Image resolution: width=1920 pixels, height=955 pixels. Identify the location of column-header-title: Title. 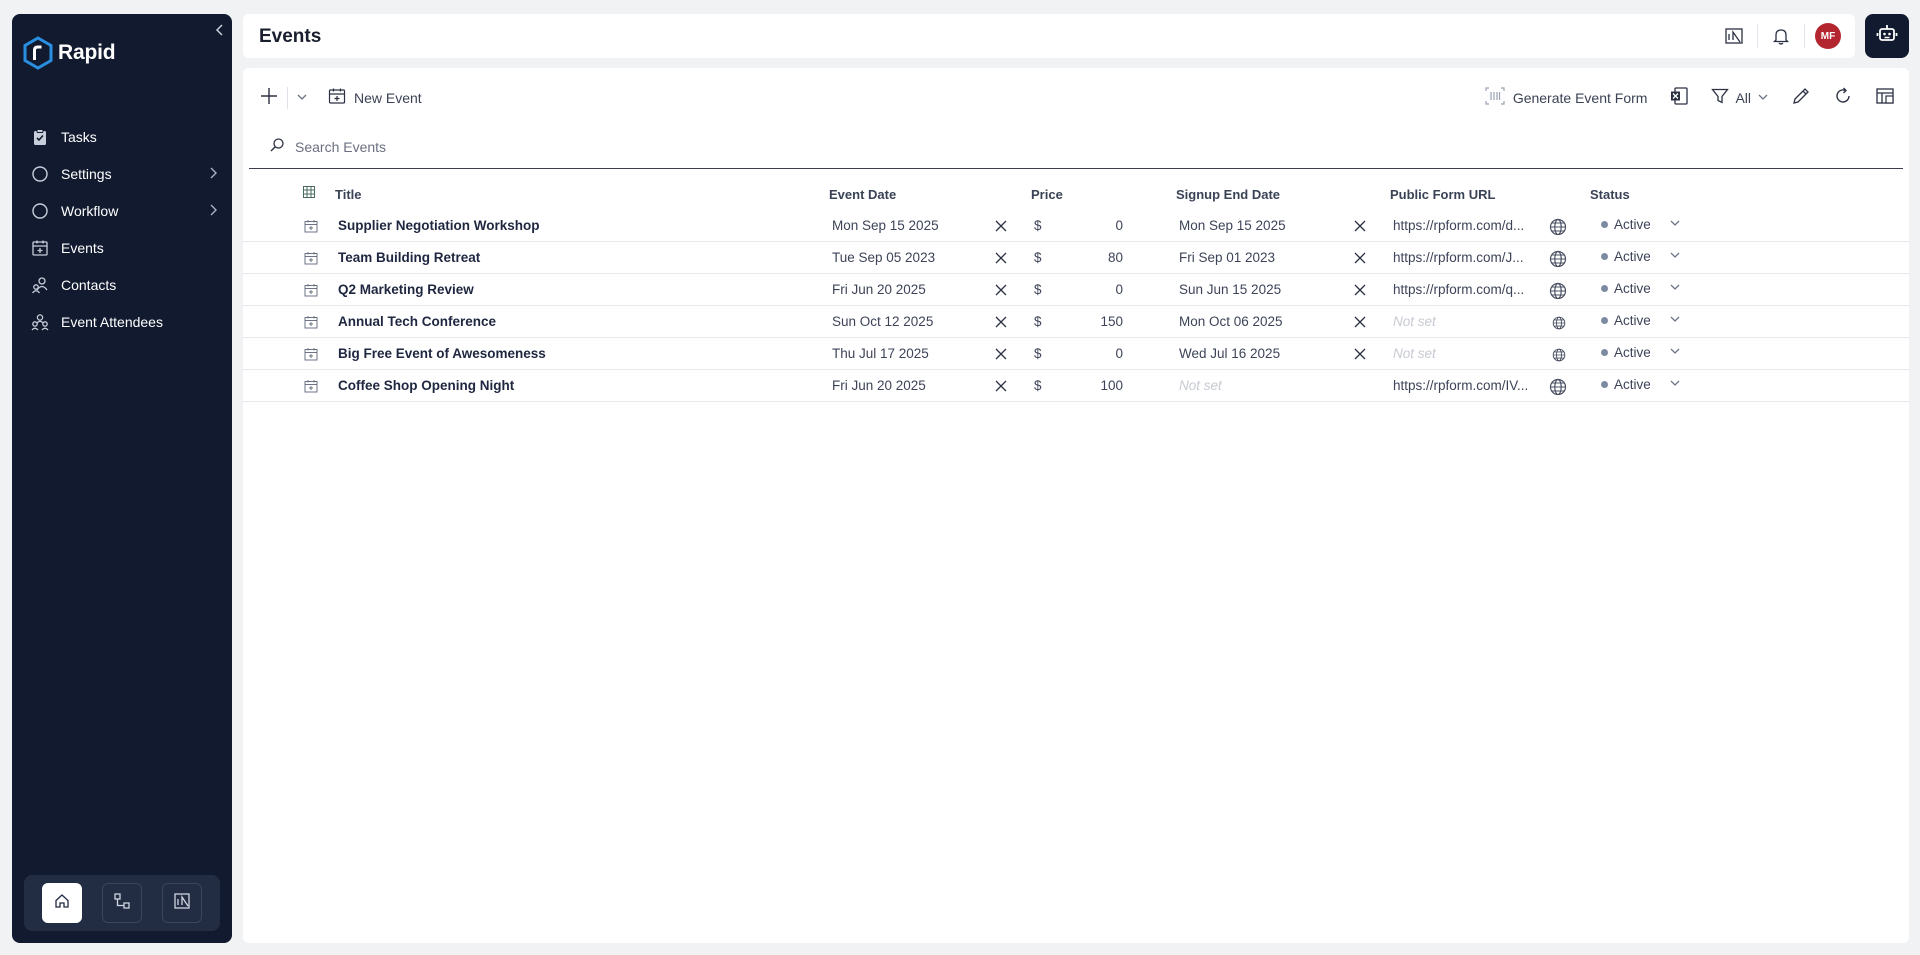
(348, 194).